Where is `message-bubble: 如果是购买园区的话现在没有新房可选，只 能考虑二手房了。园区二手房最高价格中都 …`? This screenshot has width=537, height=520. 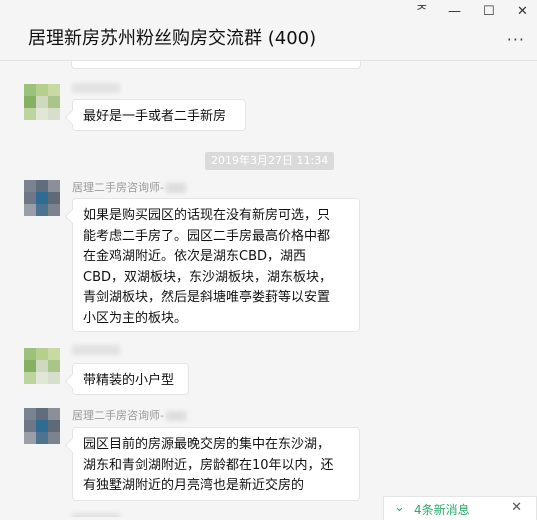 message-bubble: 如果是购买园区的话现在没有新房可选，只 能考虑二手房了。园区二手房最高价格中都 … is located at coordinates (216, 265).